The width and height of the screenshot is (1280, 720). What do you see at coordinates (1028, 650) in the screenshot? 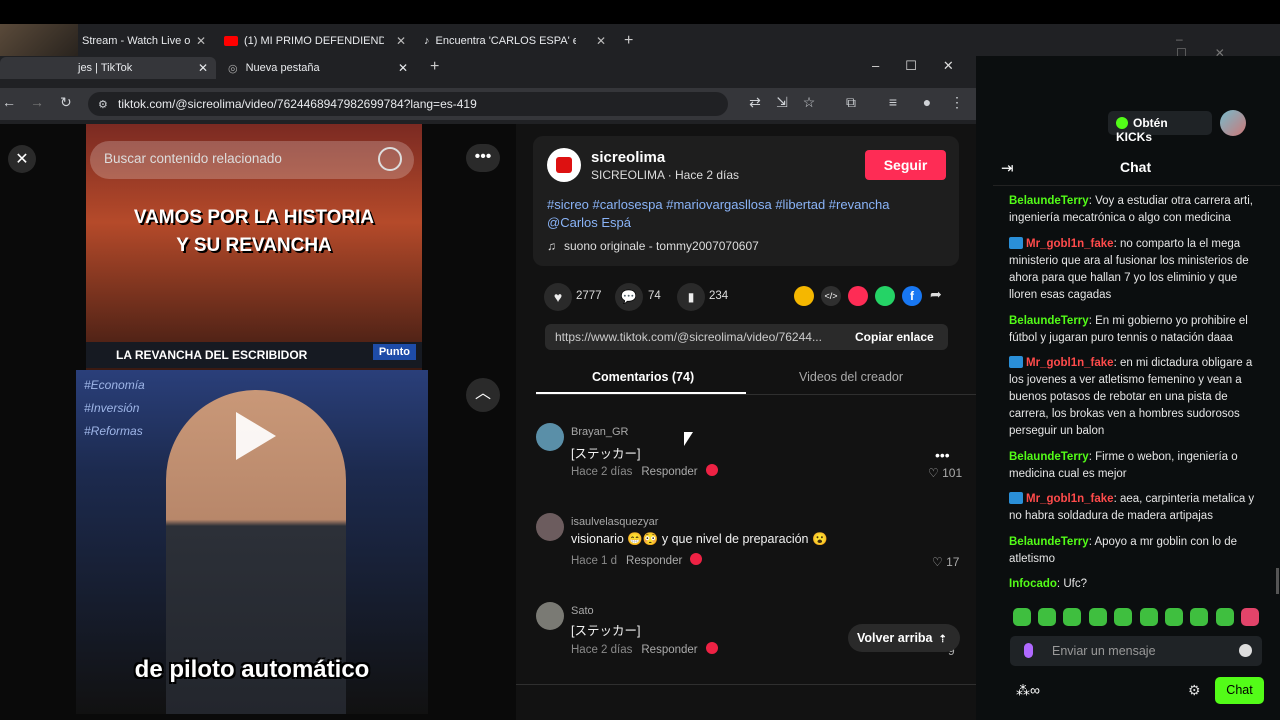
I see `mic-icon` at bounding box center [1028, 650].